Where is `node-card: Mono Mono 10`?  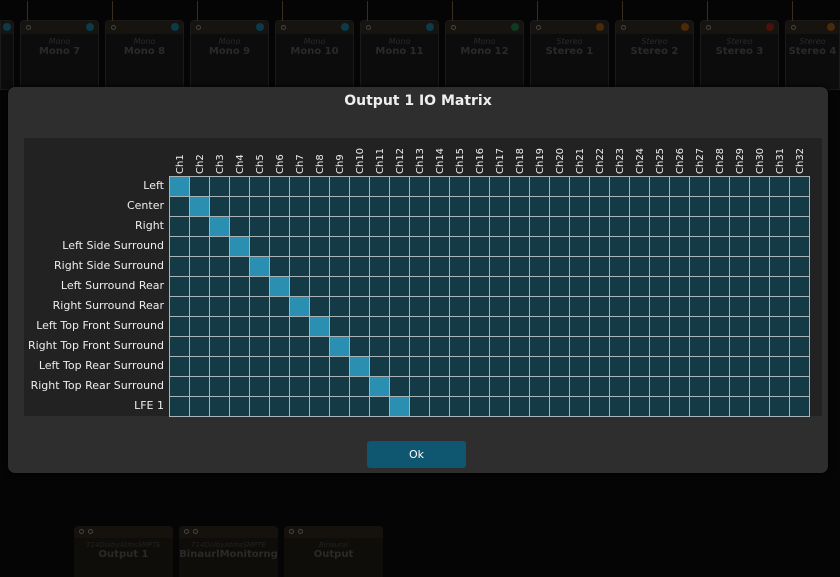
node-card: Mono Mono 10 is located at coordinates (314, 45).